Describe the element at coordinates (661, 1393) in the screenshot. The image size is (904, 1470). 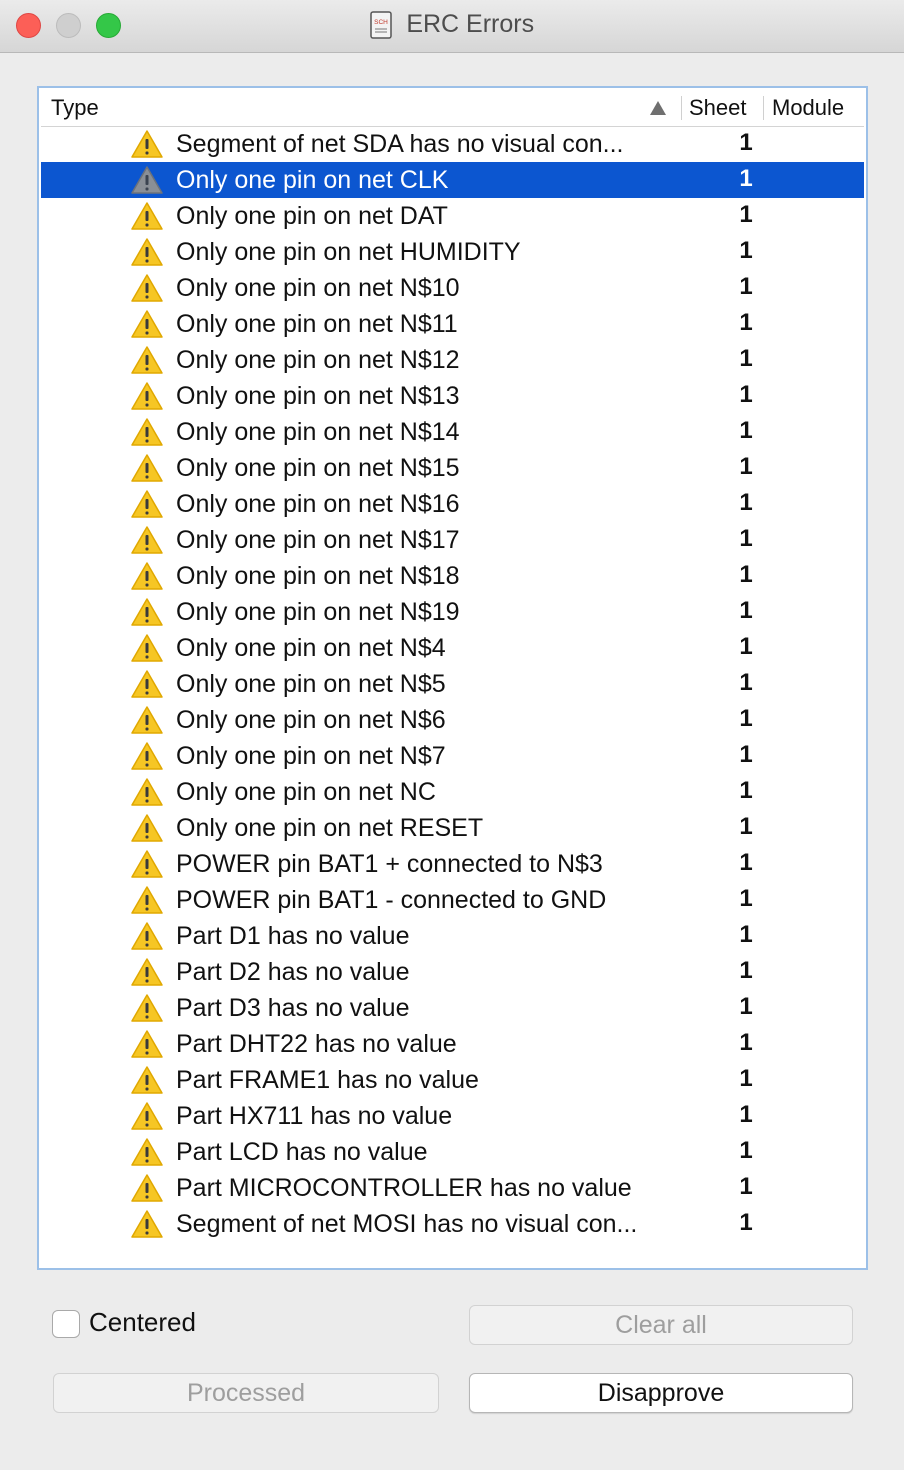
I see `disapprove-button: Disapprove` at that location.